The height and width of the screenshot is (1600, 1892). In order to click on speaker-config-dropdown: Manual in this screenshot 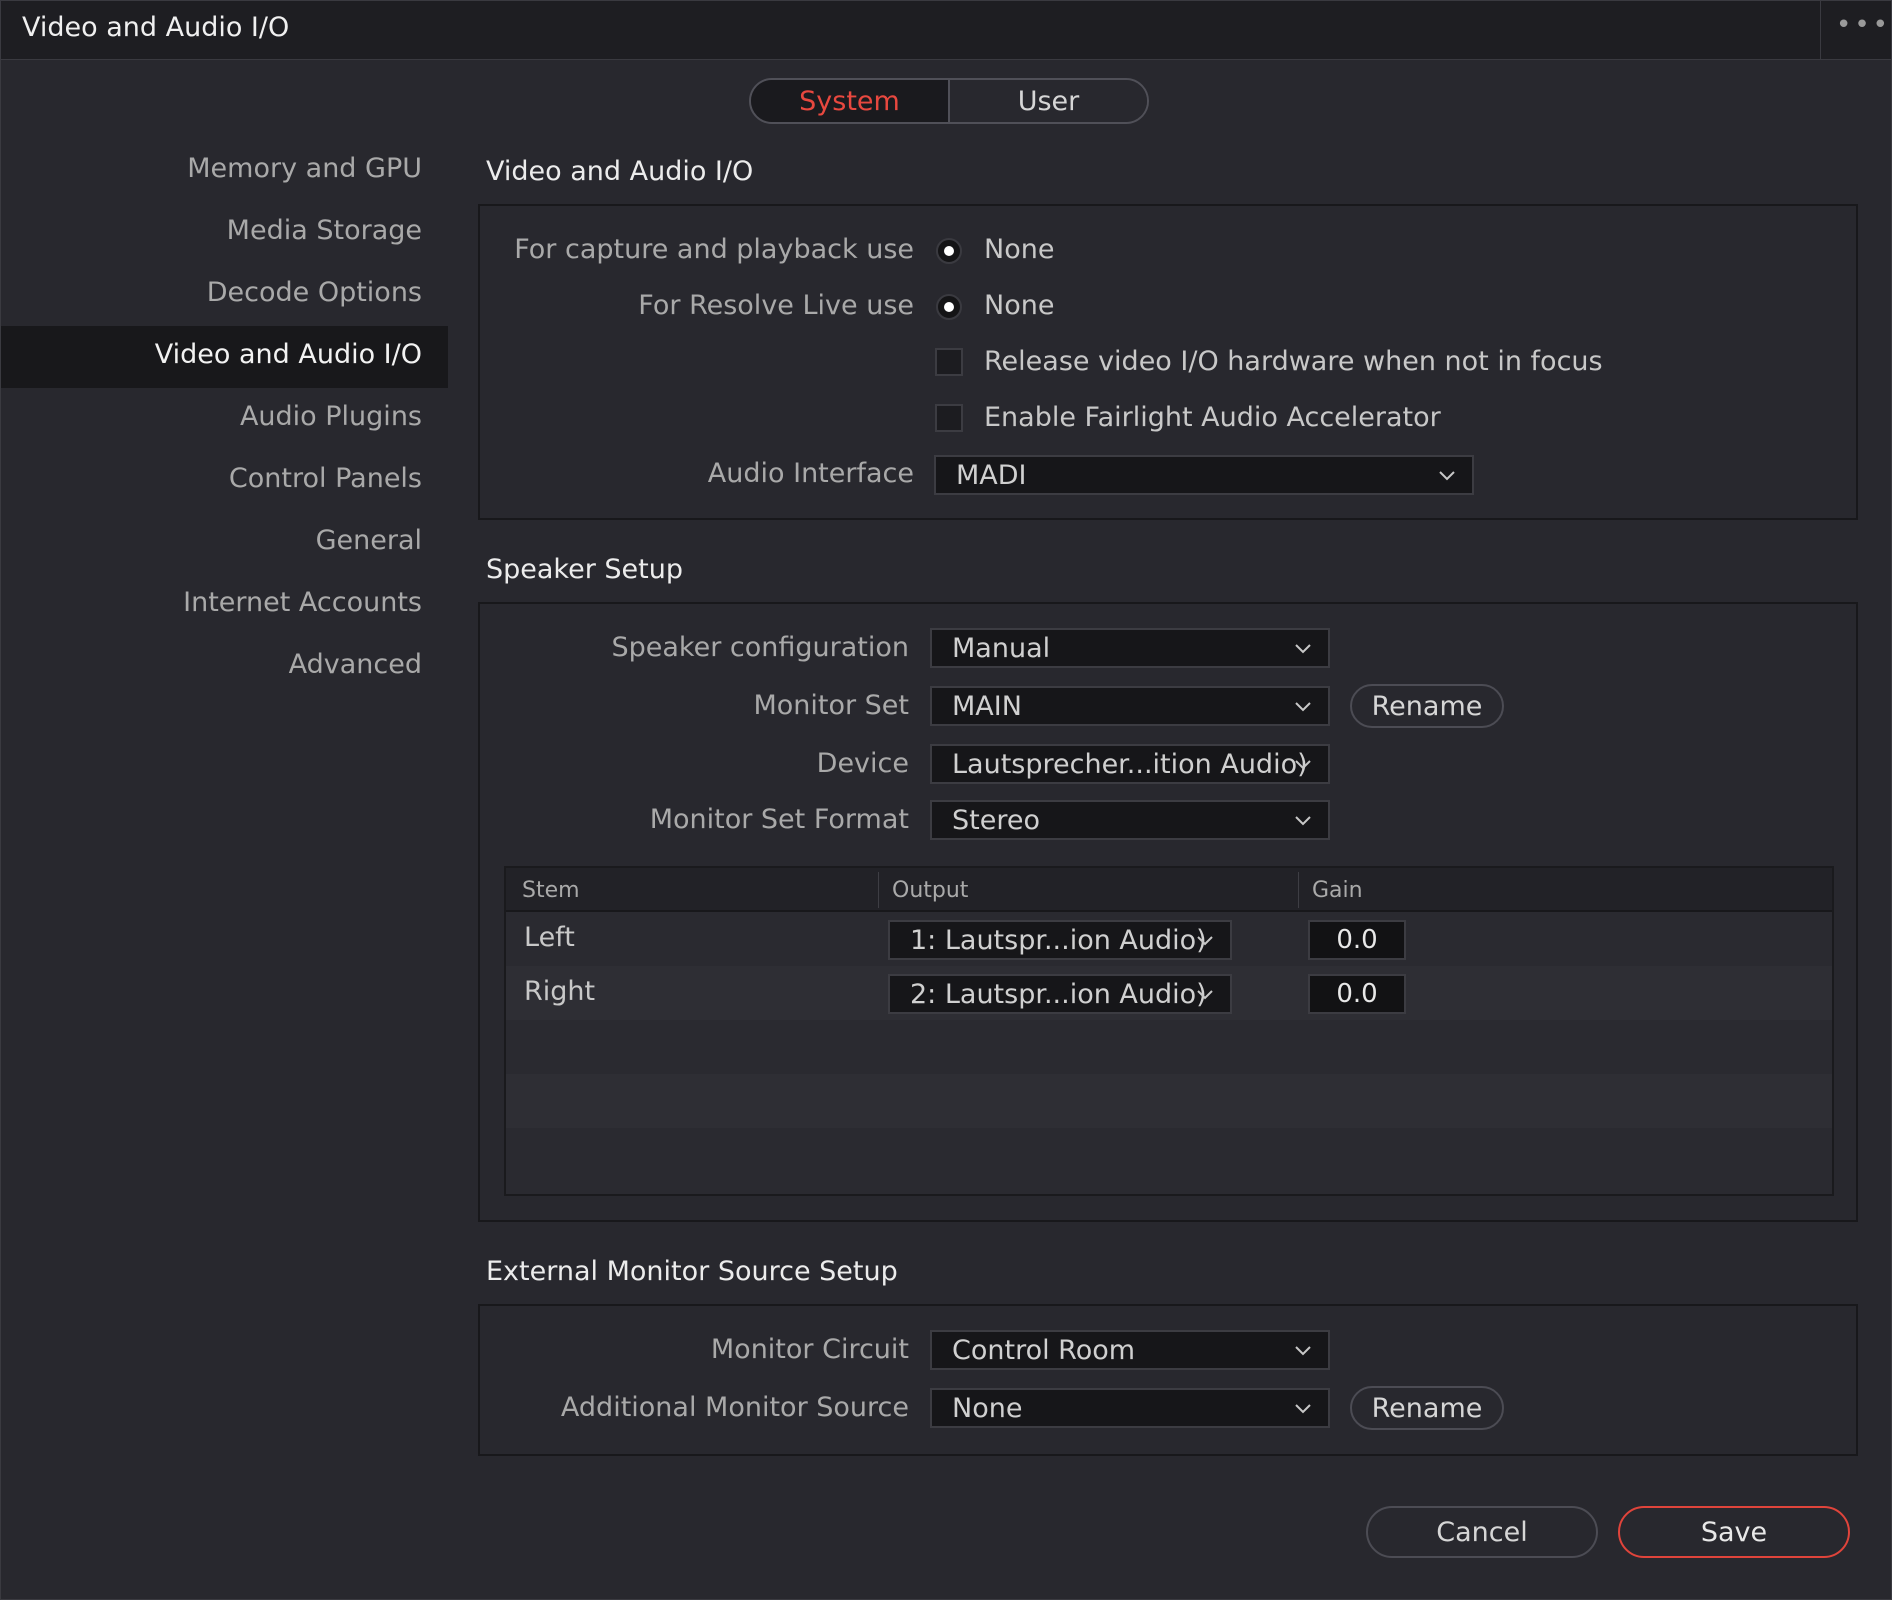, I will do `click(1130, 648)`.